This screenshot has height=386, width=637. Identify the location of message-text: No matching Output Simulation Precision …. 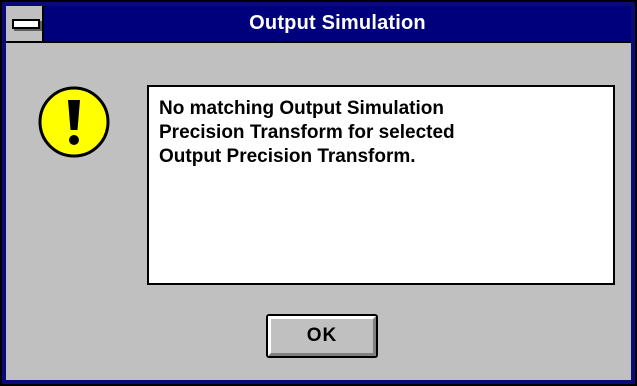
(307, 132).